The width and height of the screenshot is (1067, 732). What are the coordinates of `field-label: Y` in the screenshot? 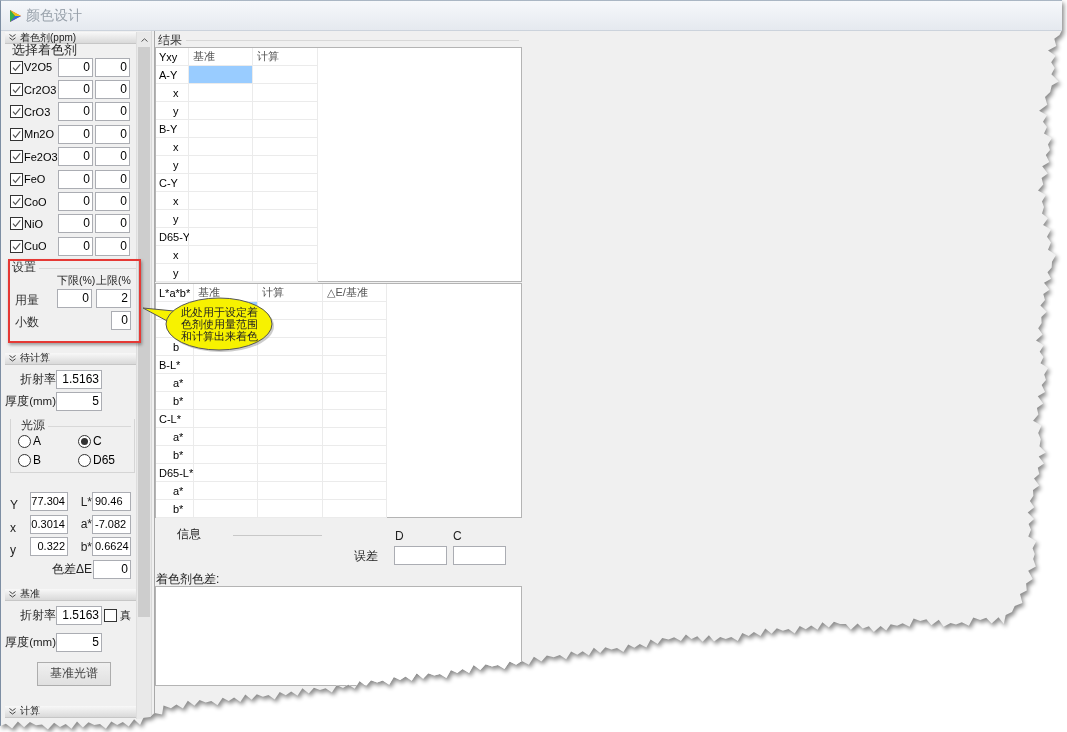 It's located at (14, 505).